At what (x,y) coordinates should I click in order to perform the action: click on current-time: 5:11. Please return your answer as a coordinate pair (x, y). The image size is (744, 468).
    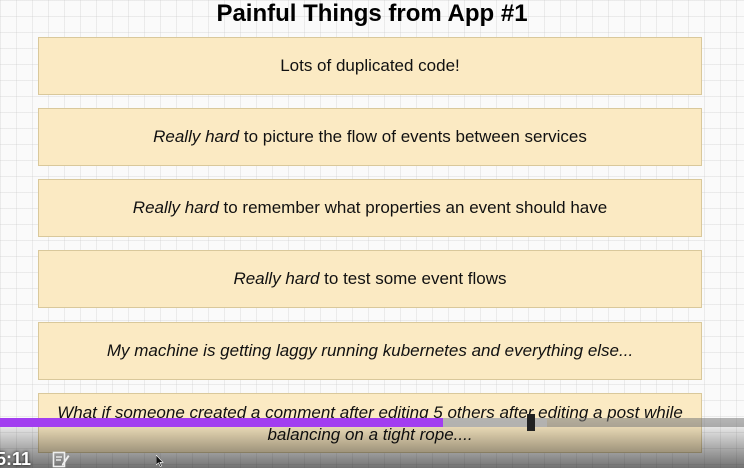
    Looking at the image, I should click on (16, 458).